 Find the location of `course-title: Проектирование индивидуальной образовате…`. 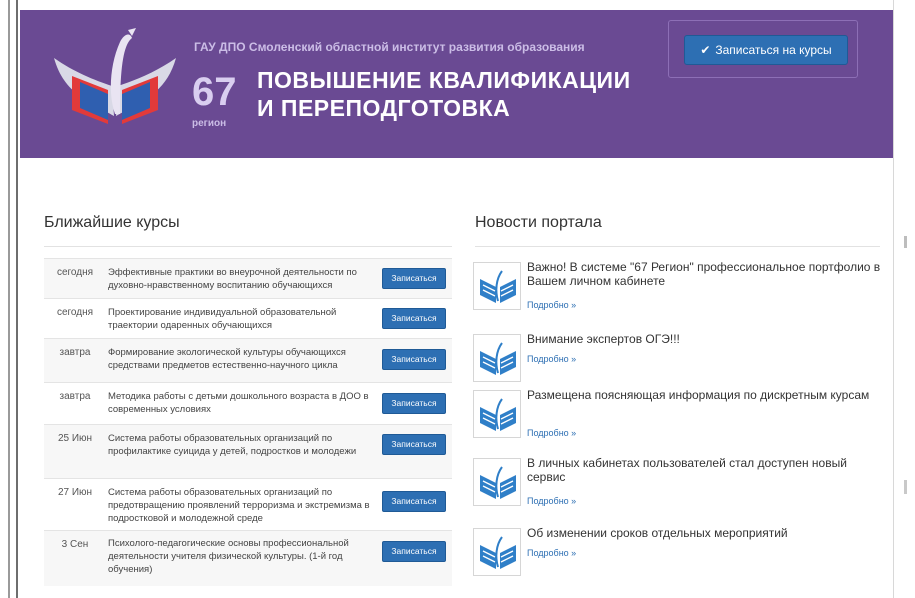

course-title: Проектирование индивидуальной образовате… is located at coordinates (243, 319).